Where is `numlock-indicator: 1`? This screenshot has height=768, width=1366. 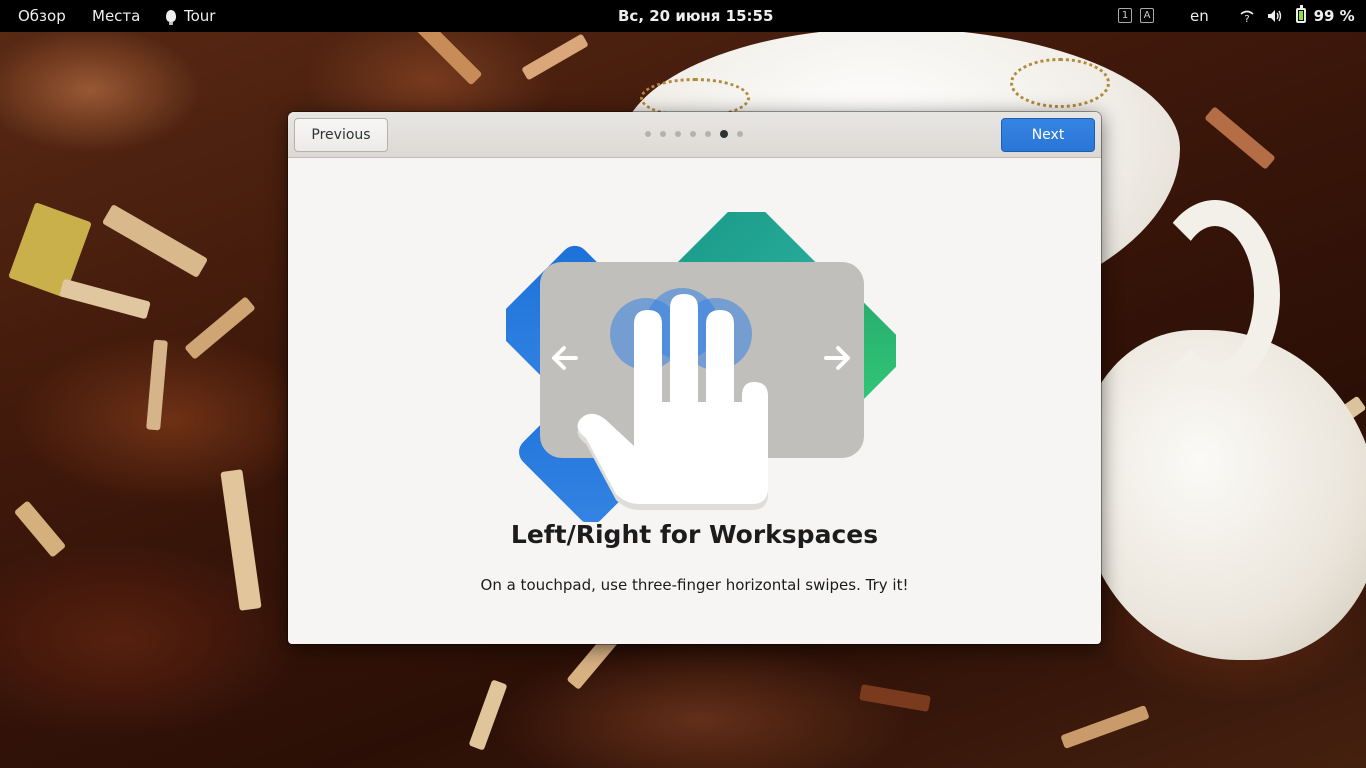 numlock-indicator: 1 is located at coordinates (1125, 15).